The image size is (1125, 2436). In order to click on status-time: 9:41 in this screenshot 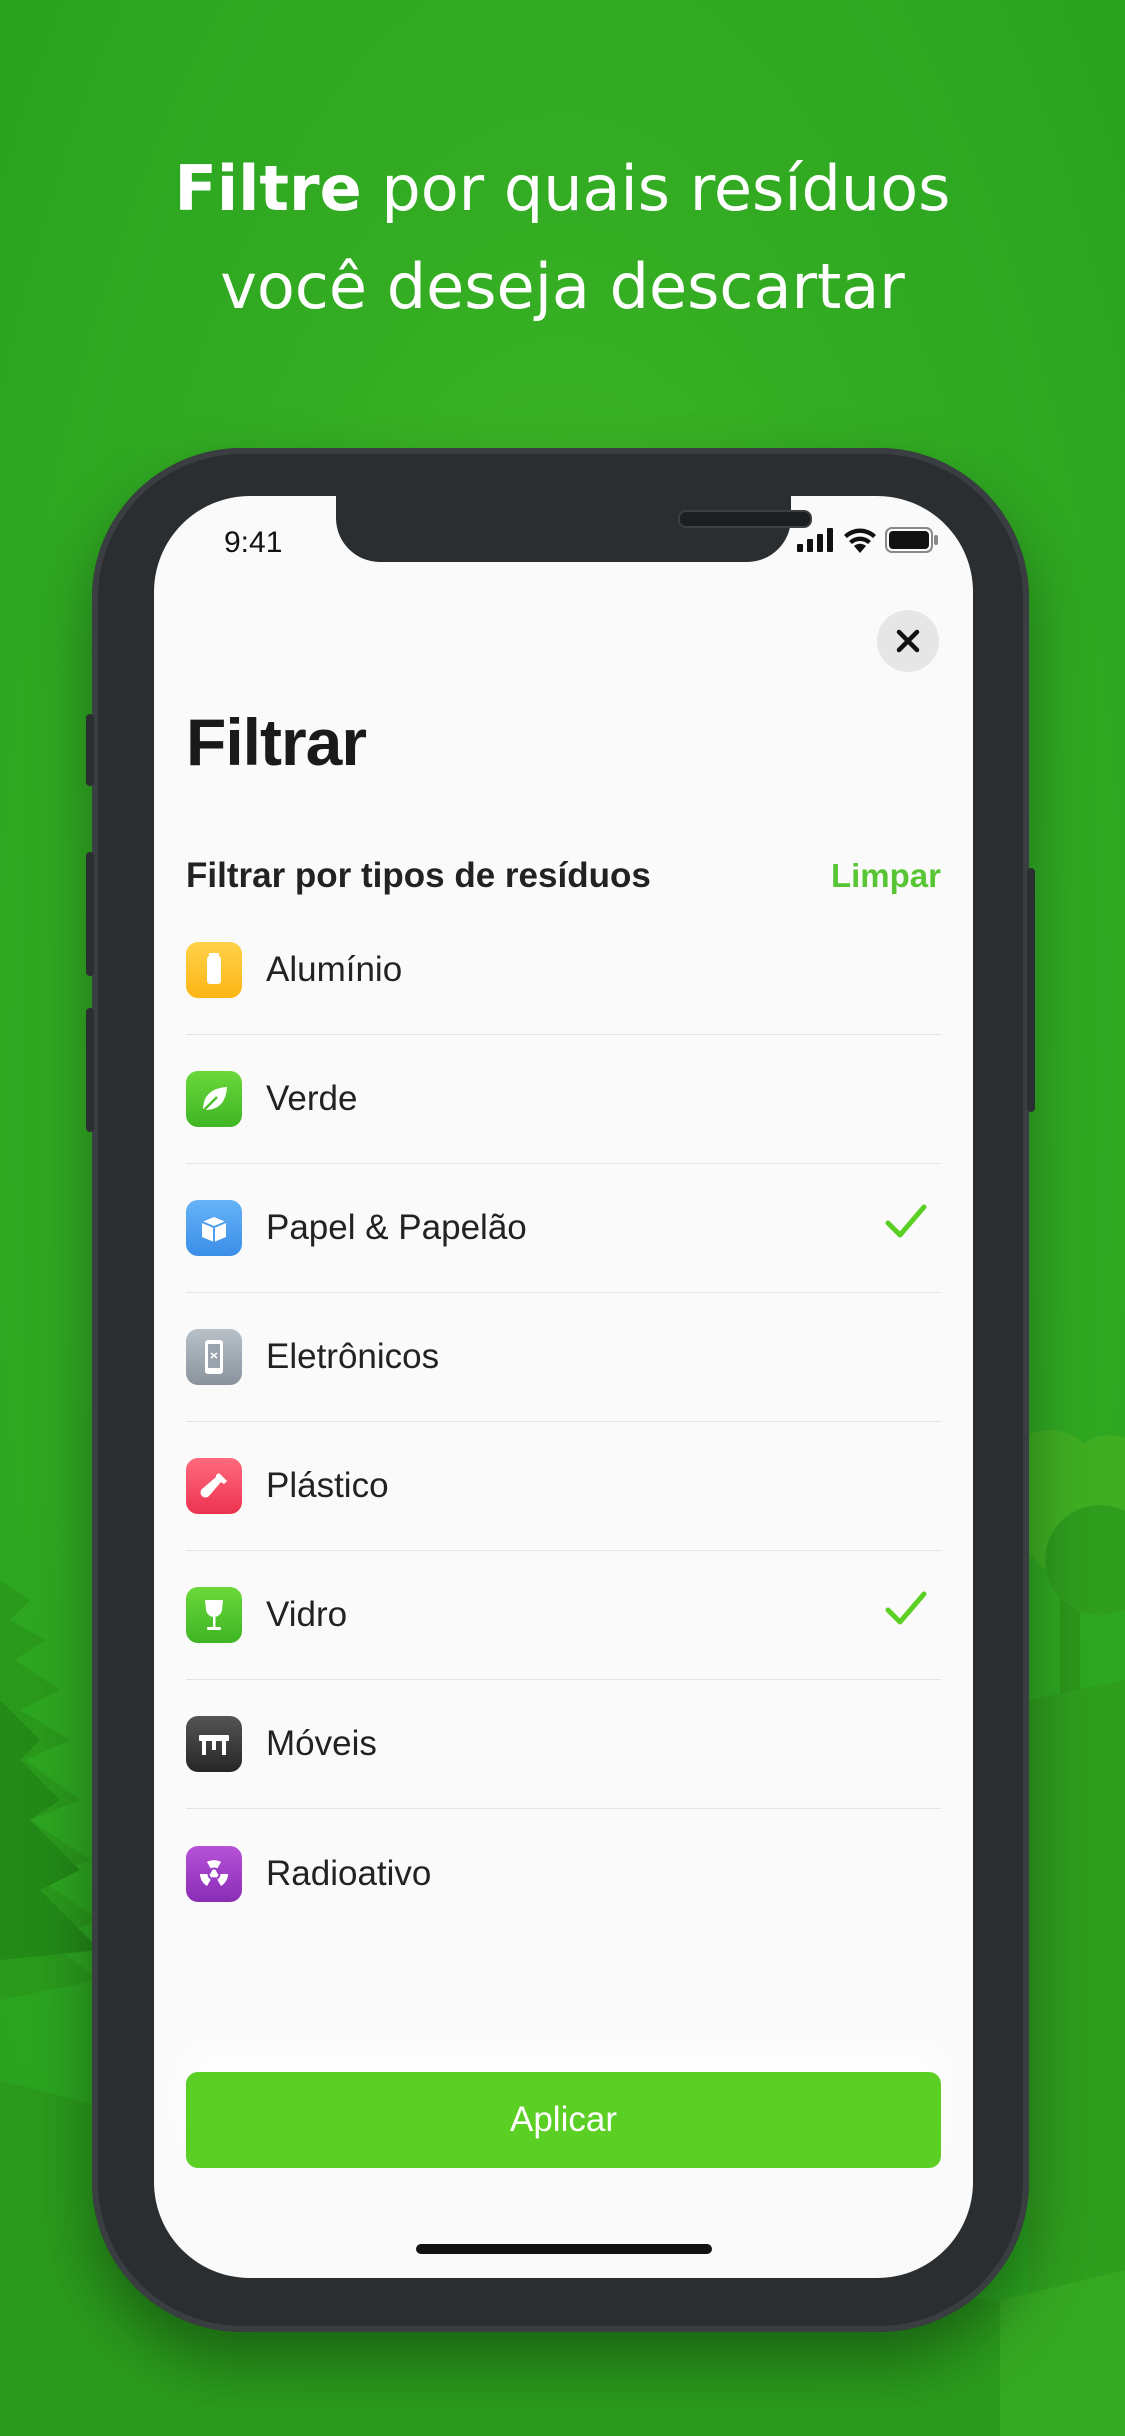, I will do `click(253, 542)`.